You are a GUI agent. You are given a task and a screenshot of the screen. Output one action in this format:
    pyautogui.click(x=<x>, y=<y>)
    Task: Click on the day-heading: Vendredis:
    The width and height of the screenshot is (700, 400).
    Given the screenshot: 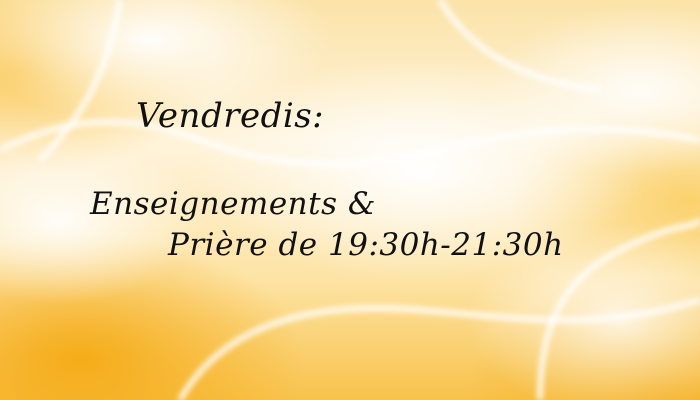 What is the action you would take?
    pyautogui.click(x=230, y=116)
    